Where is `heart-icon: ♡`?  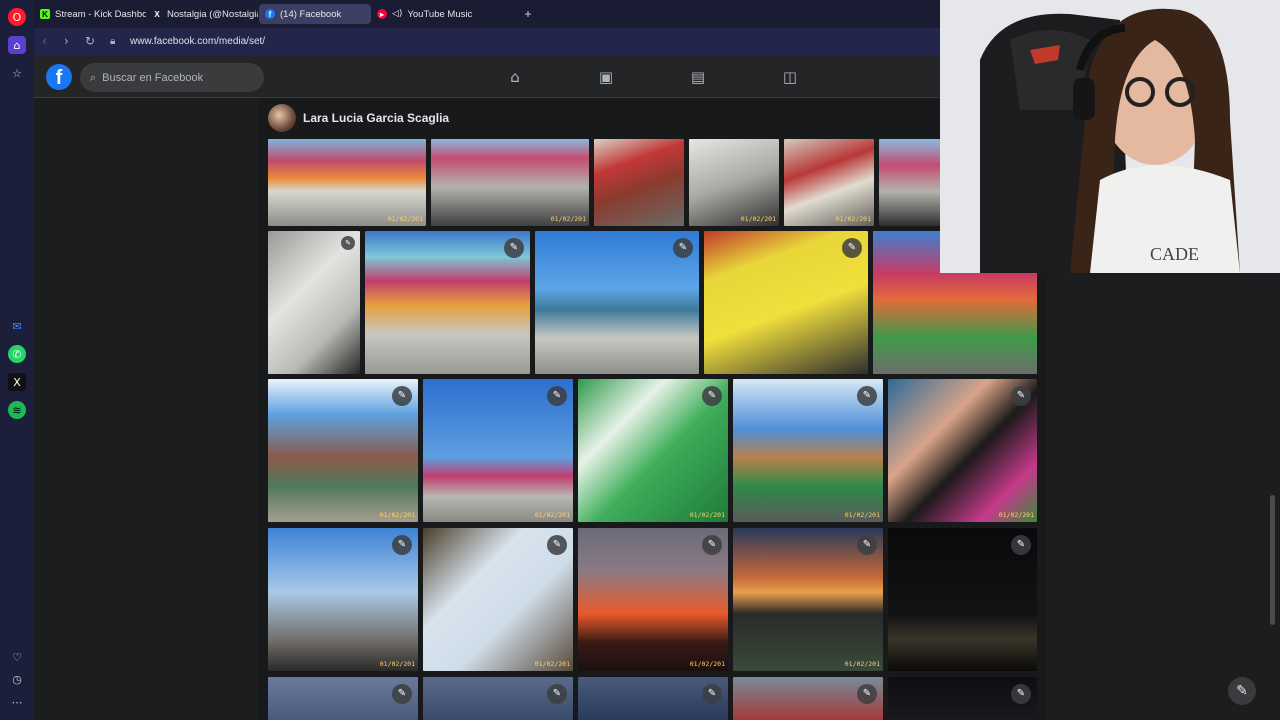
heart-icon: ♡ is located at coordinates (17, 657).